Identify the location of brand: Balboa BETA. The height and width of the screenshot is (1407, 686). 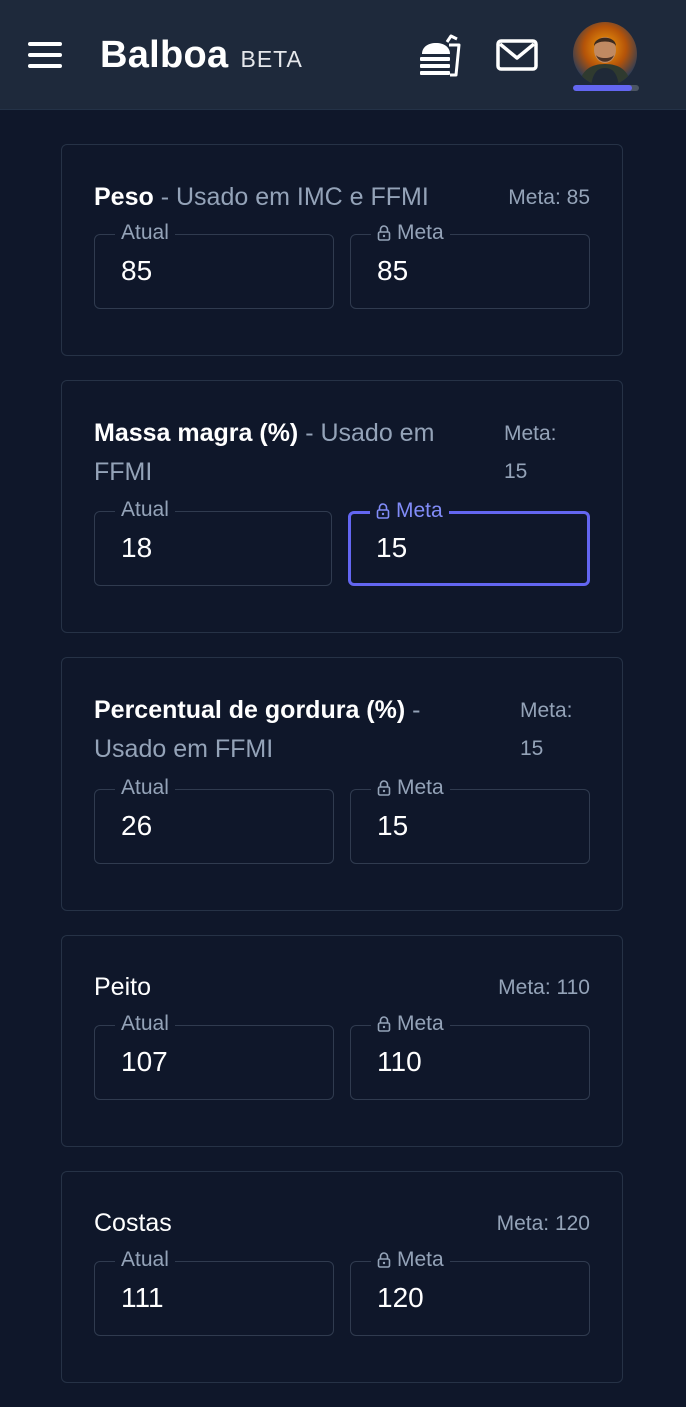
(201, 55).